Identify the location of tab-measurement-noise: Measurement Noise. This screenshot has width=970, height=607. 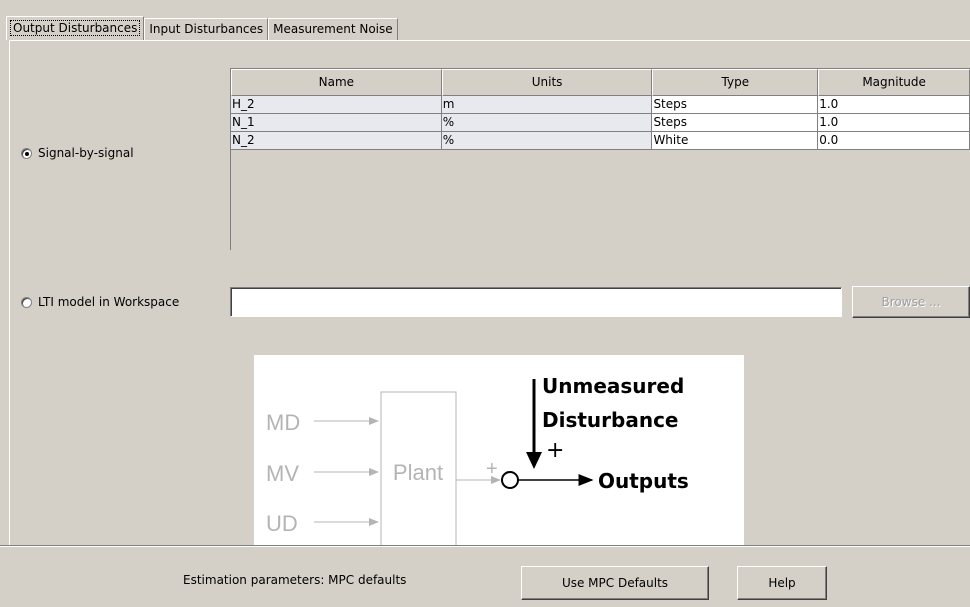
(333, 29).